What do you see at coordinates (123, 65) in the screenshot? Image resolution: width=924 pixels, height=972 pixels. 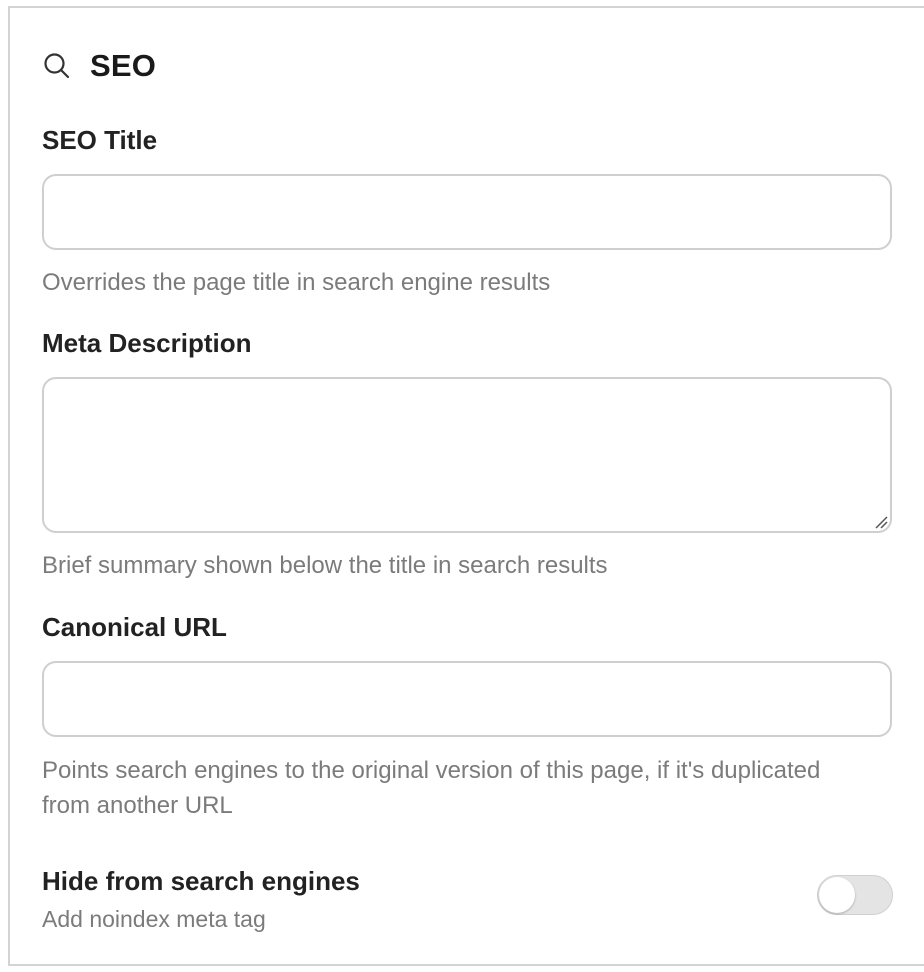 I see `section-title: SEO` at bounding box center [123, 65].